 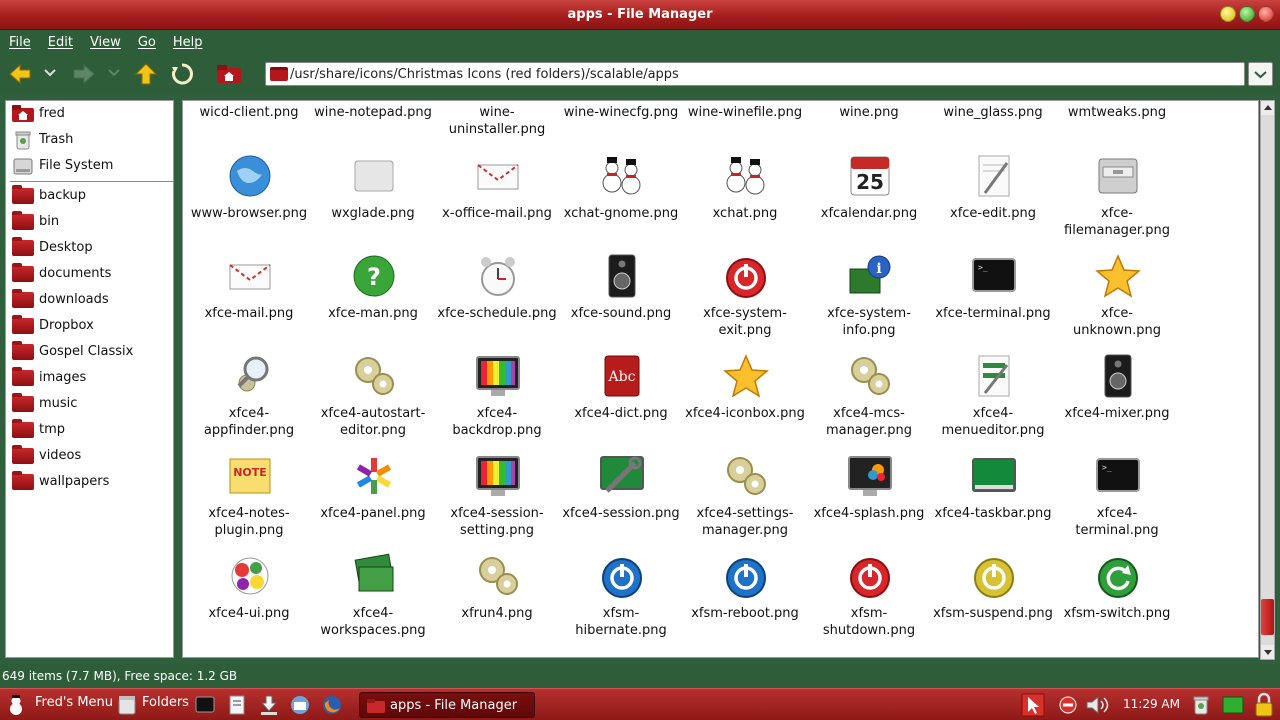 I want to click on file-item: x-office-mail.png, so click(x=497, y=203).